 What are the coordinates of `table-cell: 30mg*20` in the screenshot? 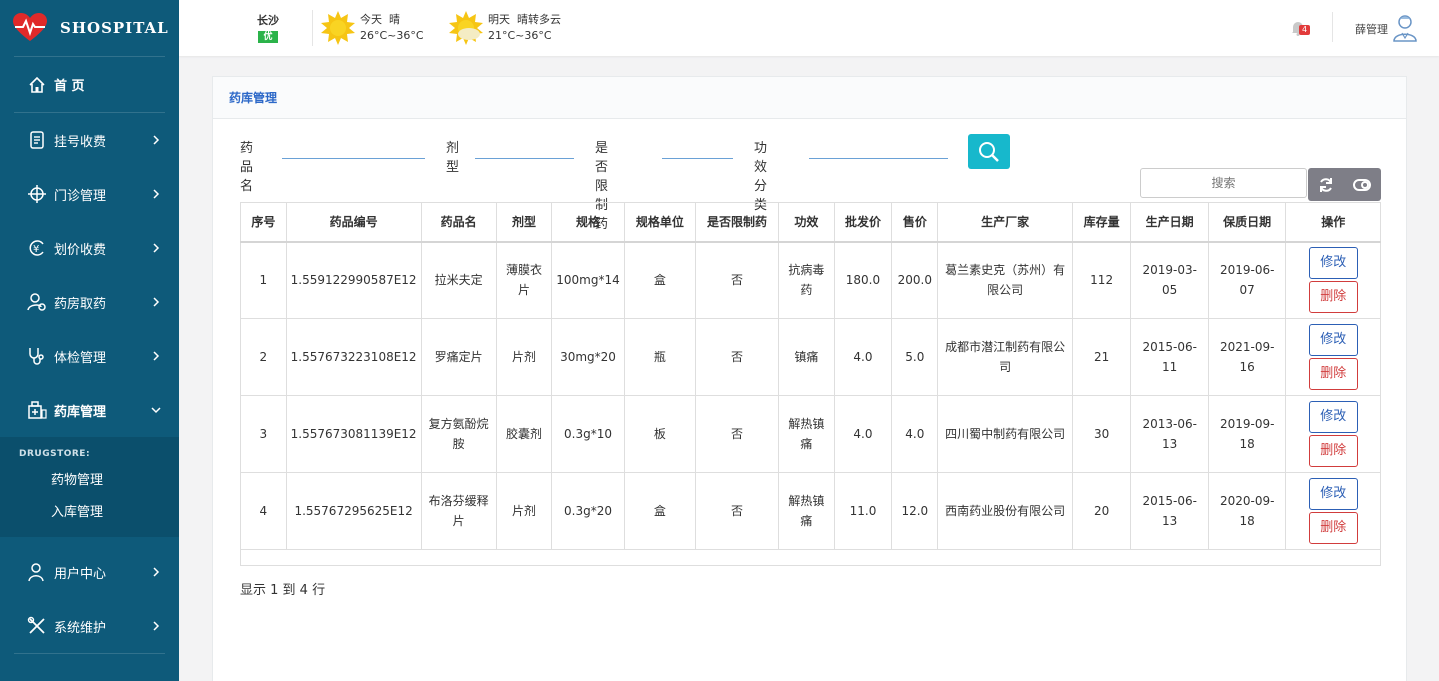 It's located at (588, 357).